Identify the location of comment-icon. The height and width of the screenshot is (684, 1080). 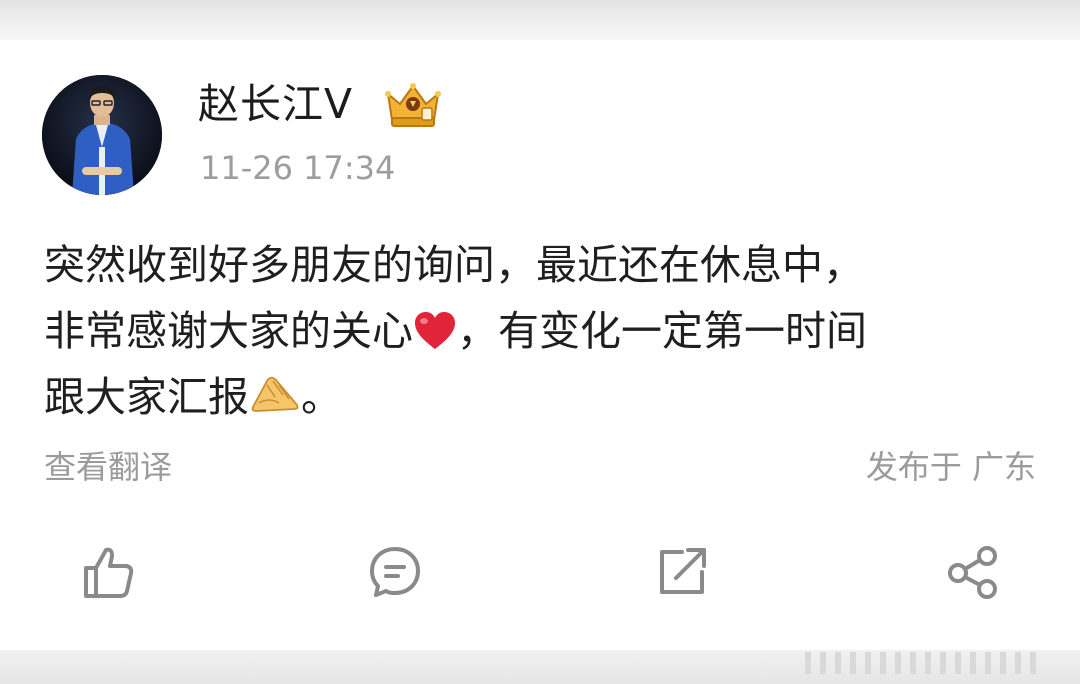
(395, 572).